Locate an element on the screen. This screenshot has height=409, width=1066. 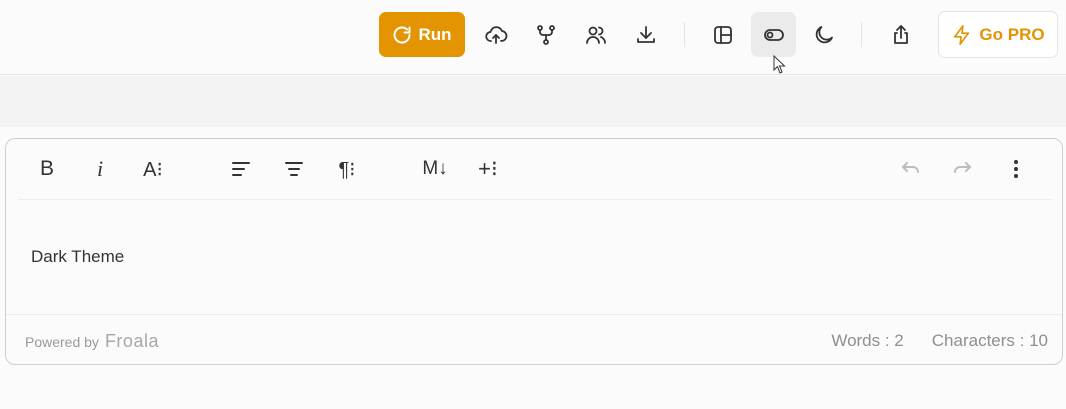
insert-label: +⁝ is located at coordinates (488, 168).